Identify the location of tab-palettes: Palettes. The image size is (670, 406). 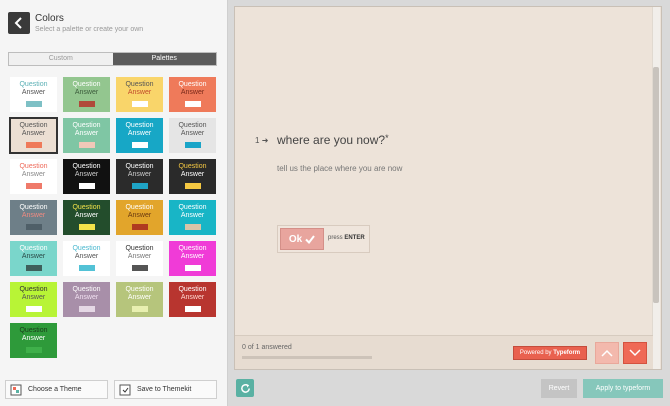
(164, 59).